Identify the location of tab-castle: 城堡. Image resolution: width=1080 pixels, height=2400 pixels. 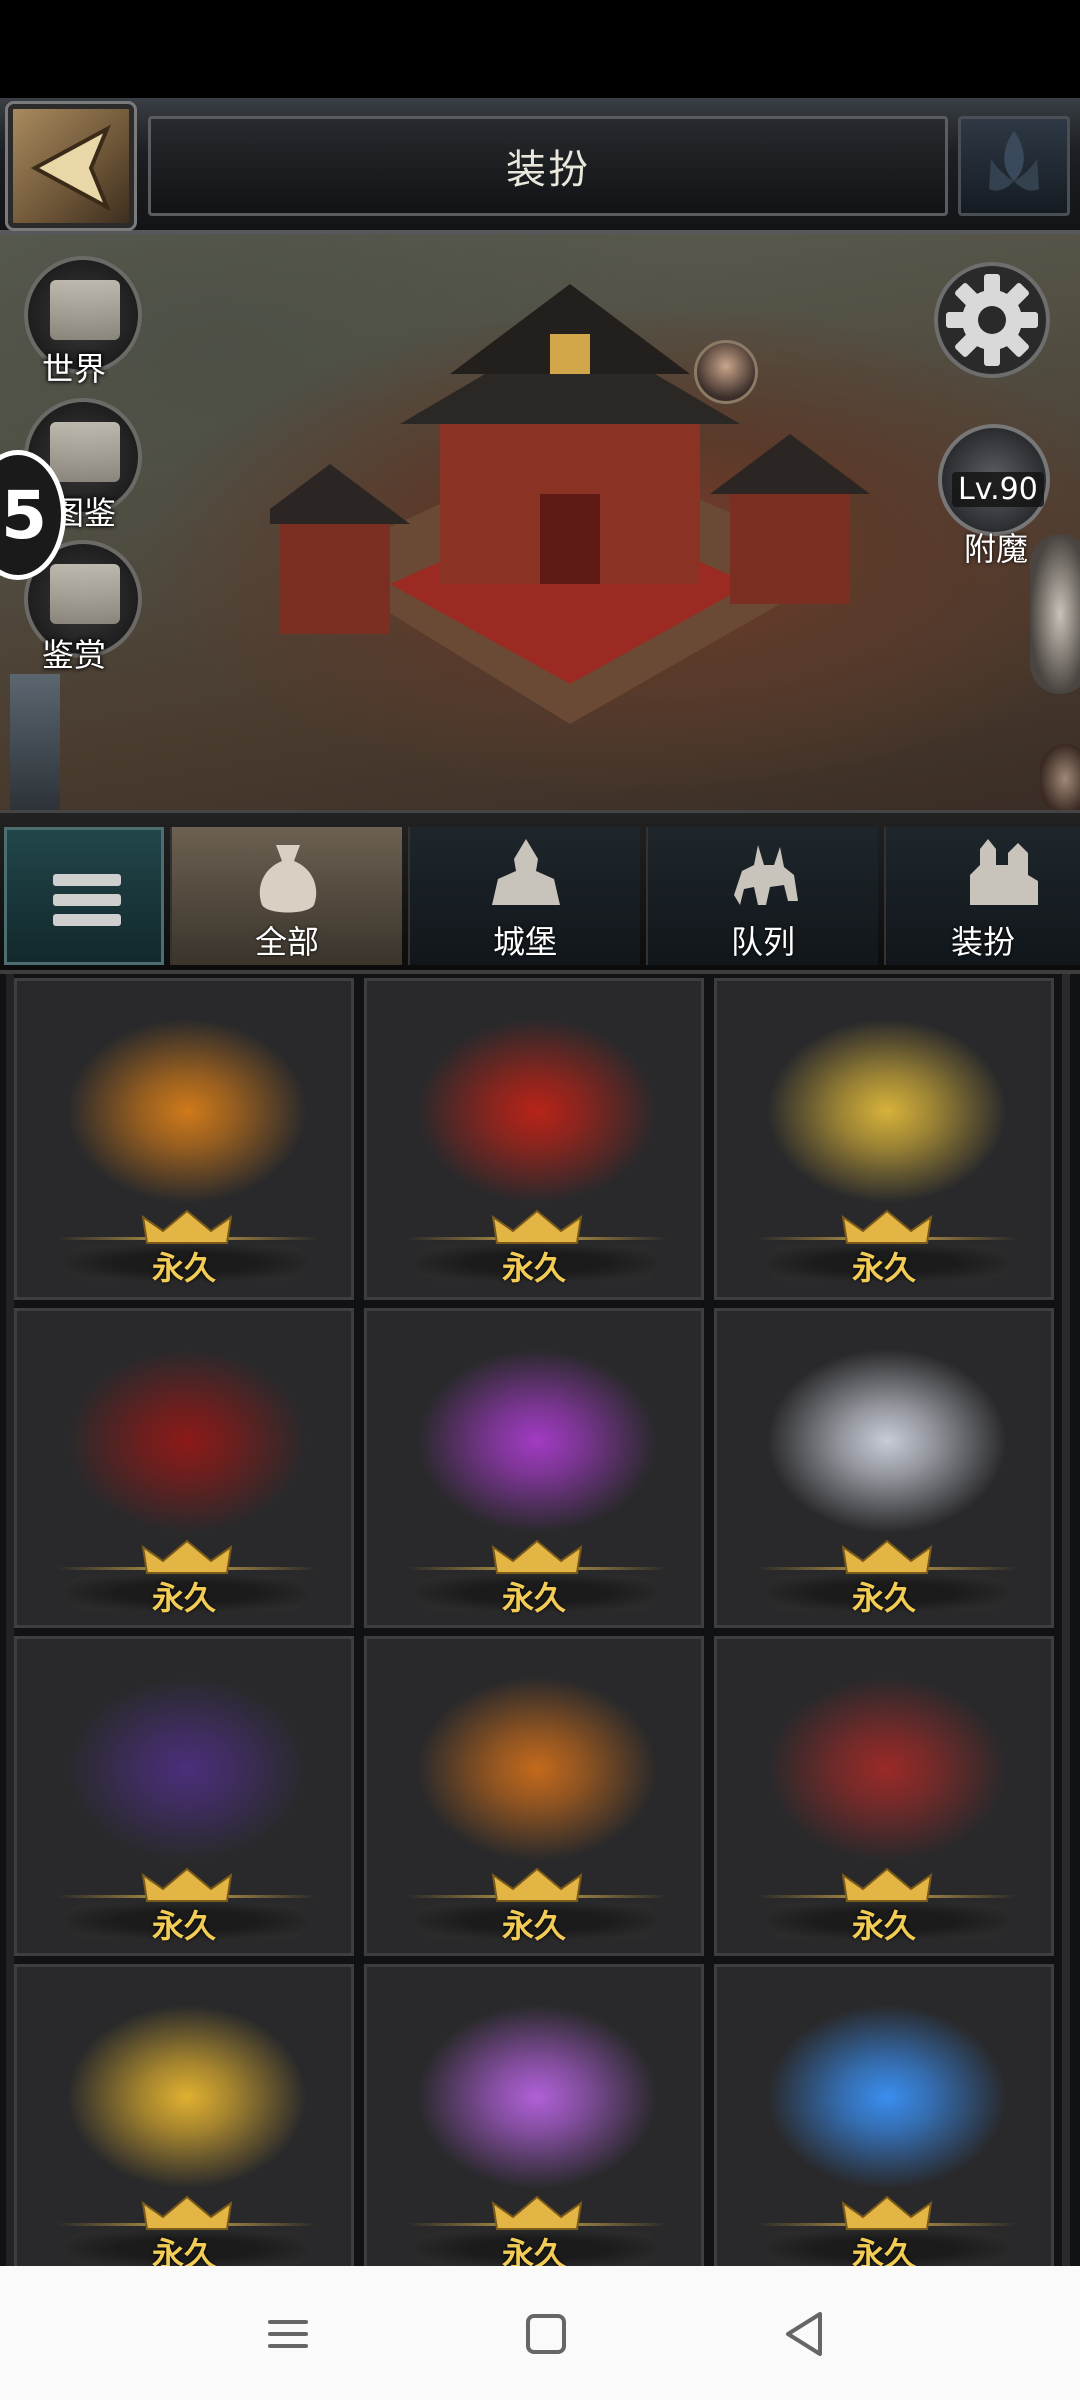
(524, 896).